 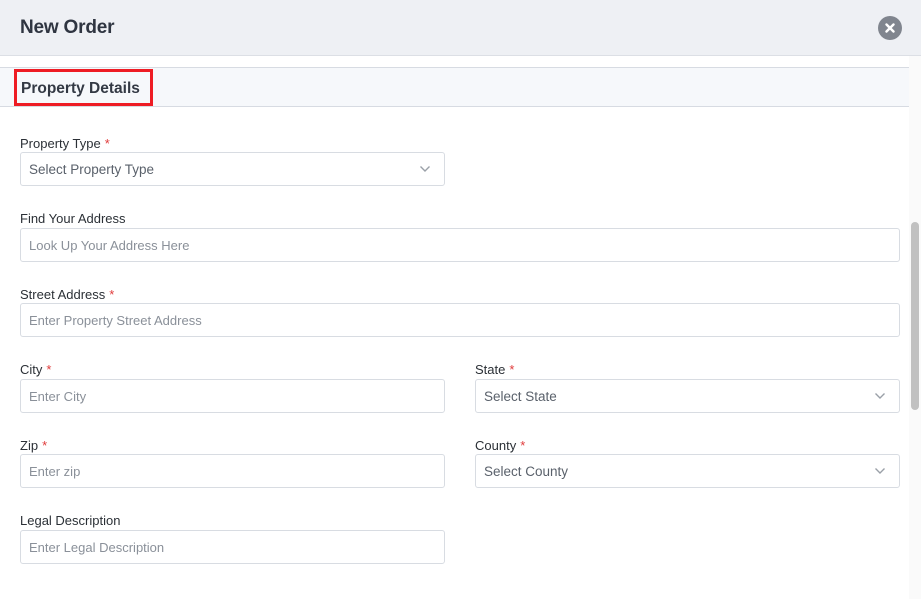 I want to click on street-address-field, so click(x=460, y=320).